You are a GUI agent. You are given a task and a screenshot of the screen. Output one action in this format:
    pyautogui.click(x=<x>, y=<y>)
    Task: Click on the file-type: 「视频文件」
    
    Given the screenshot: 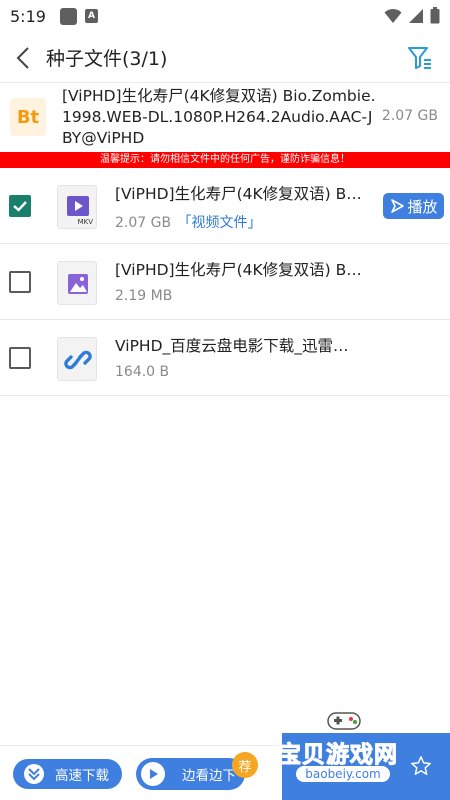 What is the action you would take?
    pyautogui.click(x=219, y=223)
    